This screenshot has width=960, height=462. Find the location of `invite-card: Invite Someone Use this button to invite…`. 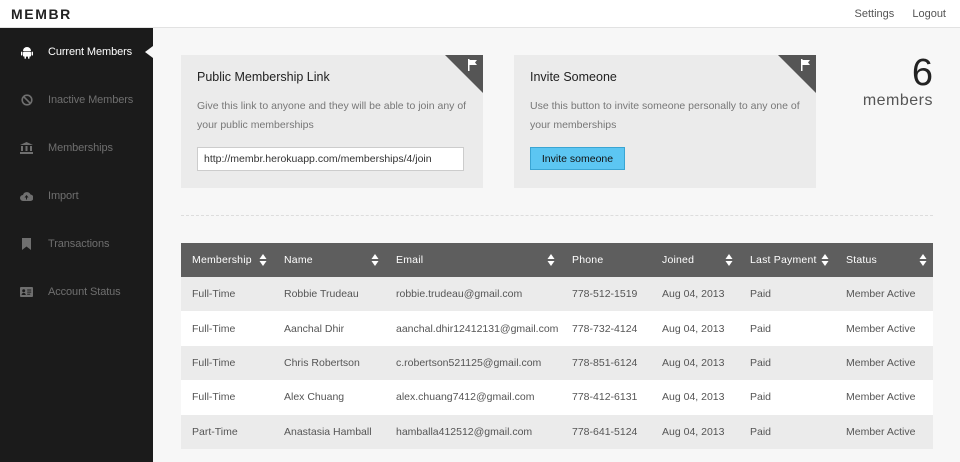

invite-card: Invite Someone Use this button to invite… is located at coordinates (665, 121).